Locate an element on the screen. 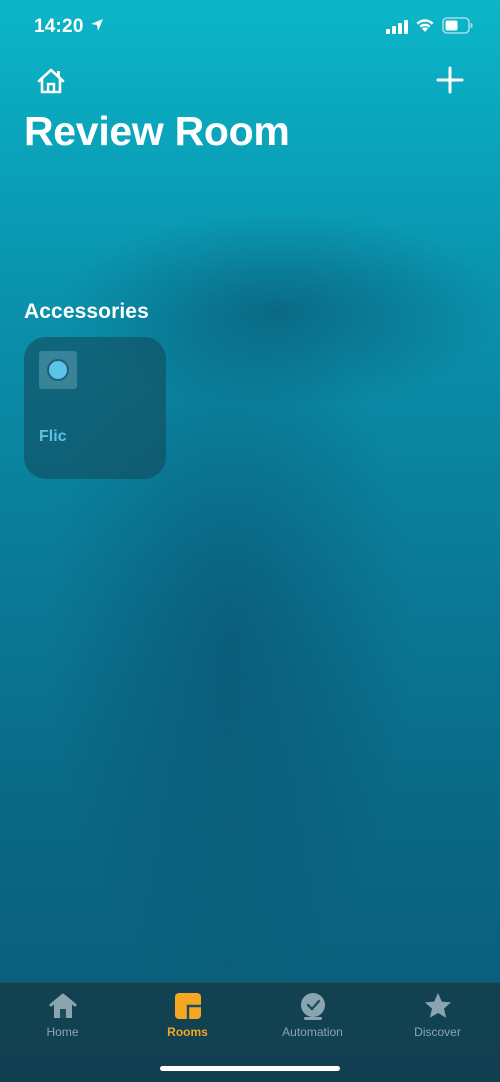  tab-label-home: Home is located at coordinates (62, 1032).